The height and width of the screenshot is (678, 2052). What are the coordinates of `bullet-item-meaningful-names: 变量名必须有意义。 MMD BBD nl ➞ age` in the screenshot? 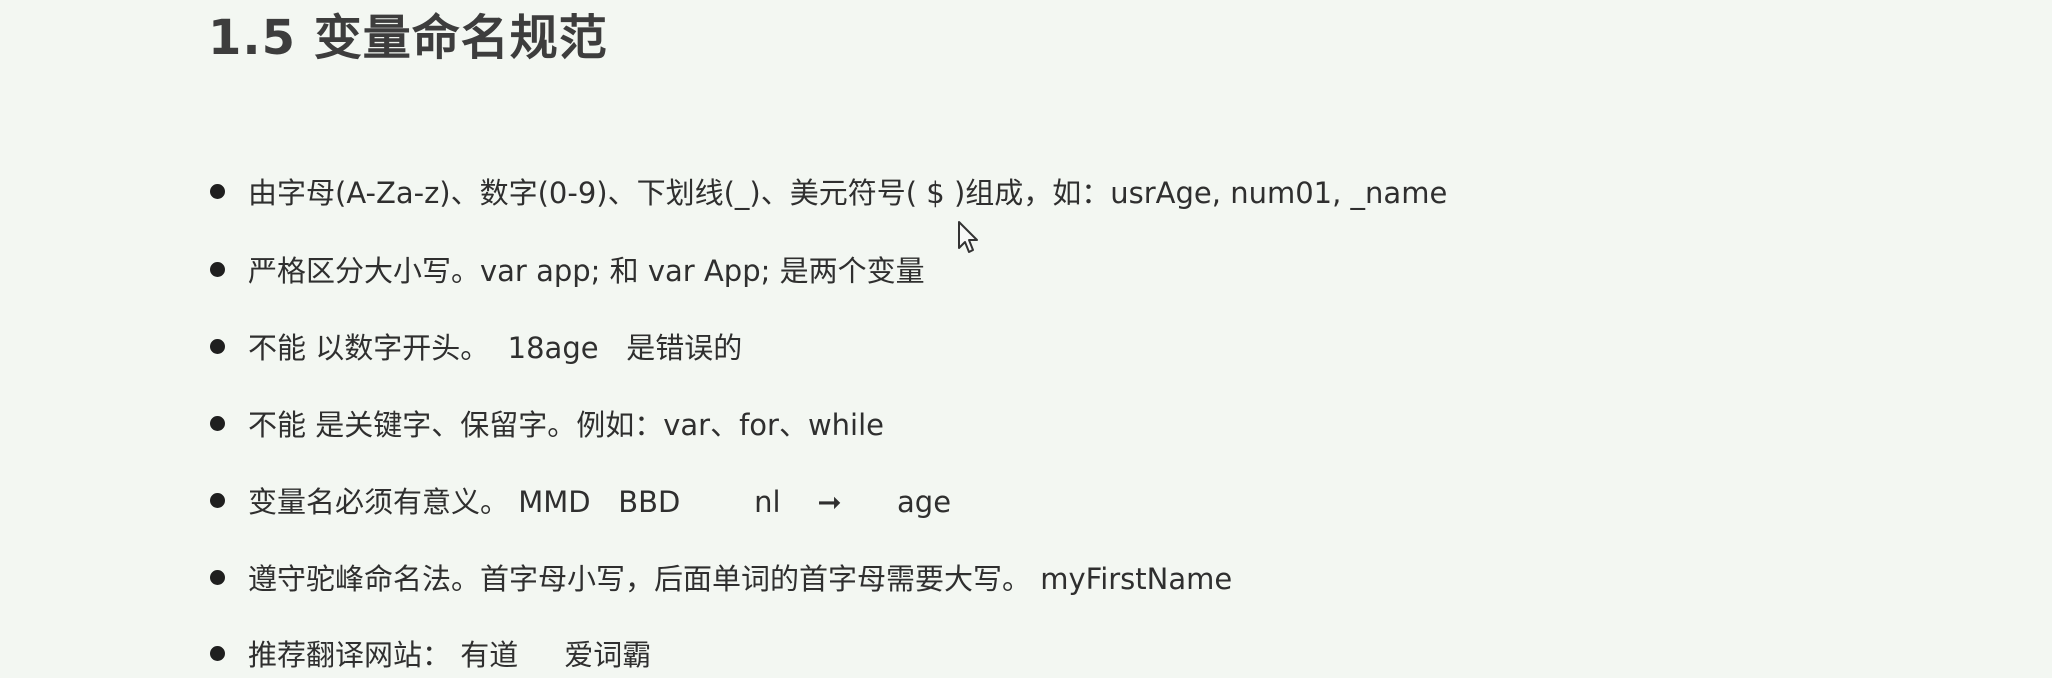 It's located at (580, 500).